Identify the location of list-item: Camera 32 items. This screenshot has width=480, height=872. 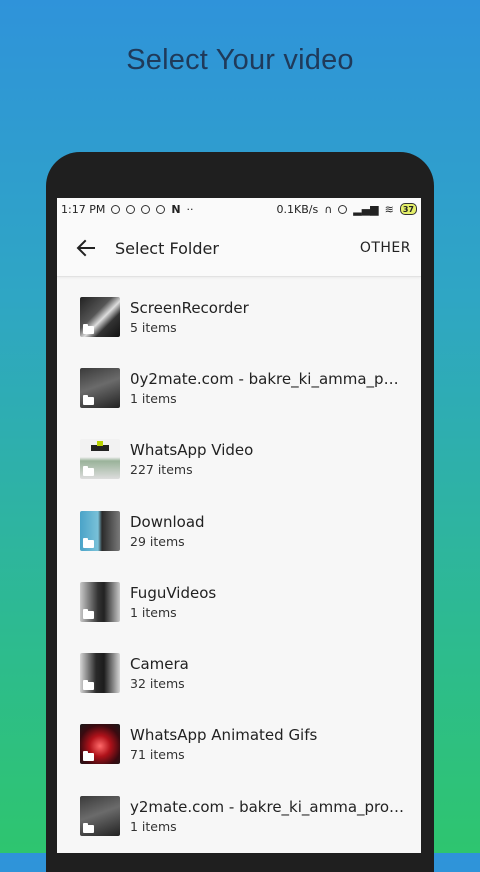
(239, 672).